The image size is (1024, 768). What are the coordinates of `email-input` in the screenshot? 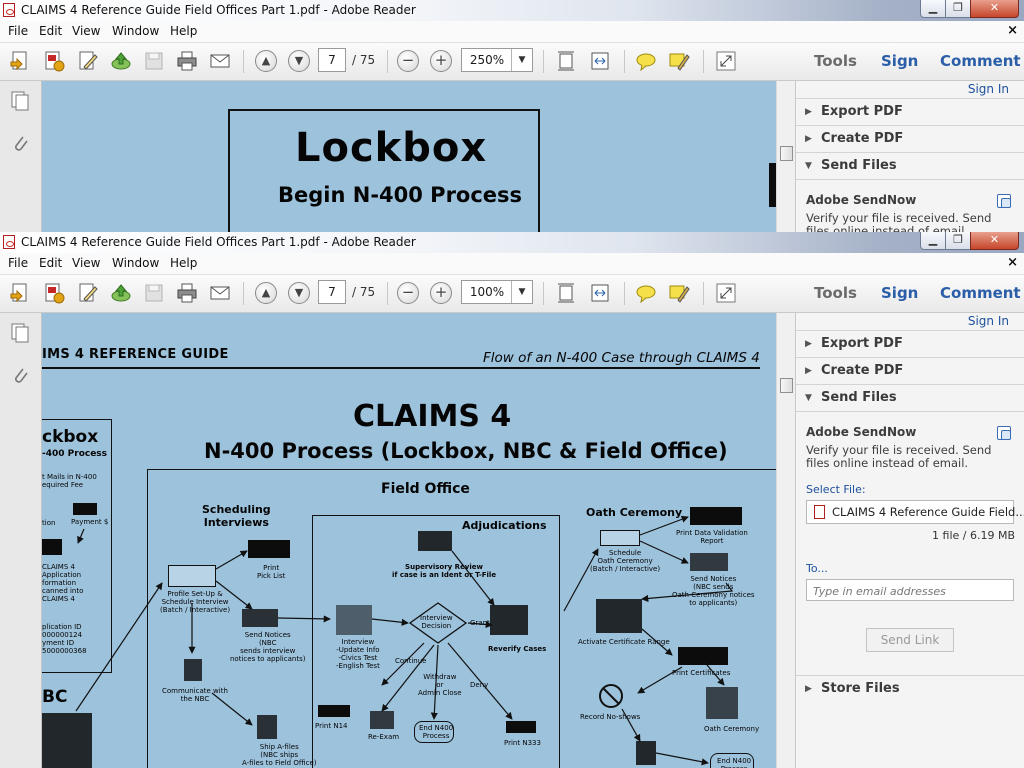 It's located at (911, 591).